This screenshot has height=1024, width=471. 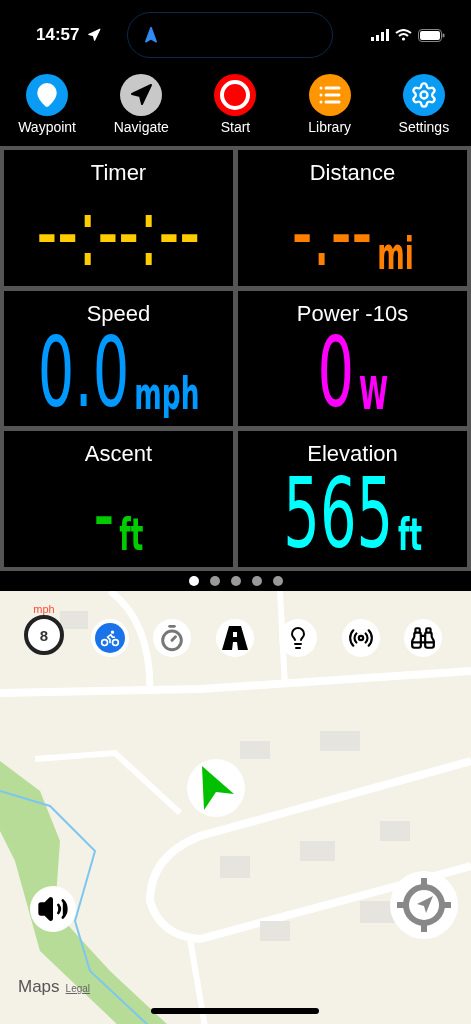 I want to click on gear-icon, so click(x=423, y=95).